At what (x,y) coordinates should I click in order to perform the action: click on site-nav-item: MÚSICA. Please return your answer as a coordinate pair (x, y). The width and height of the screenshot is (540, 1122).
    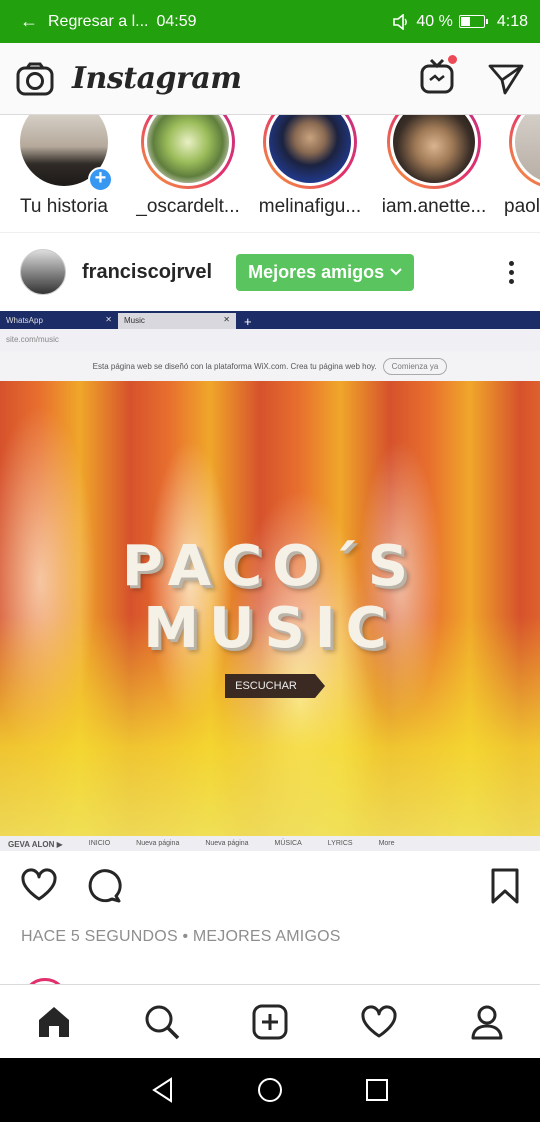
    Looking at the image, I should click on (288, 843).